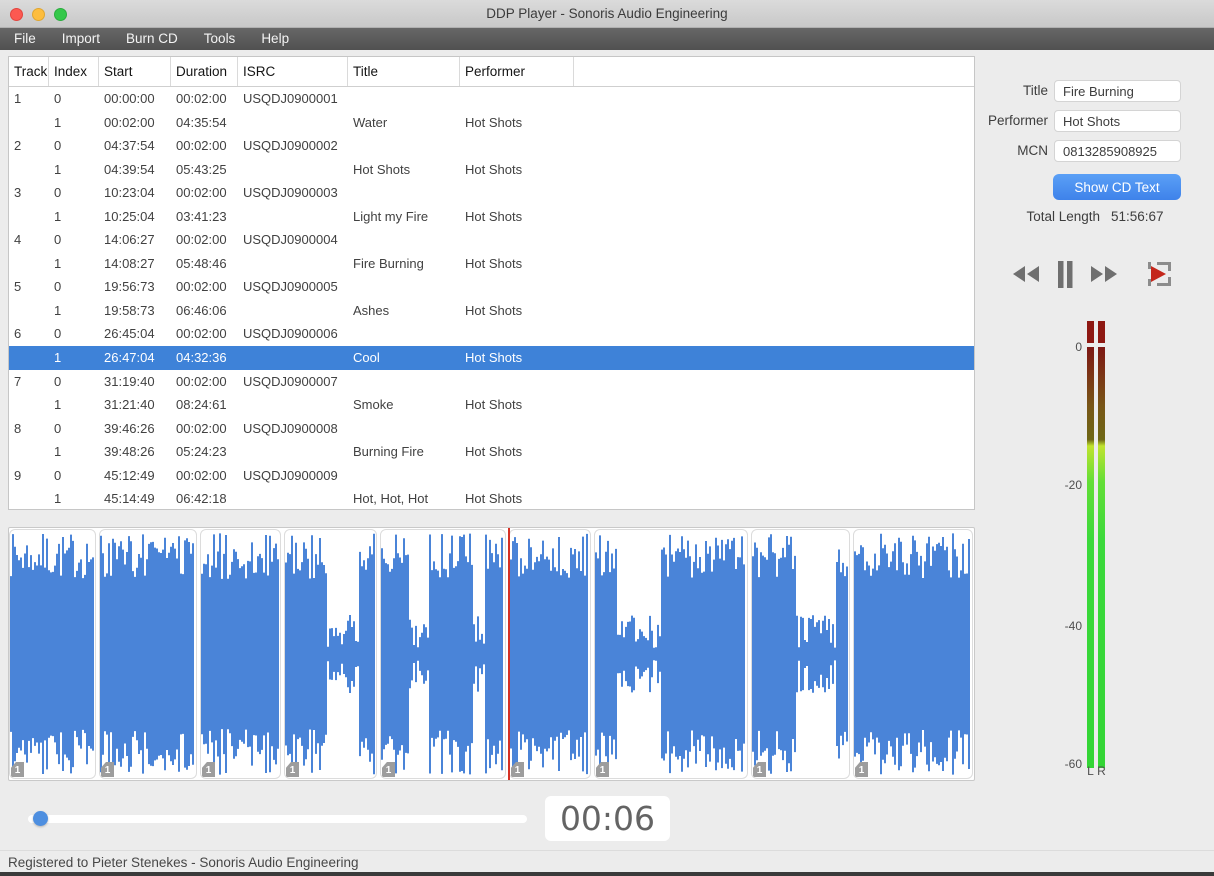 Image resolution: width=1214 pixels, height=876 pixels. What do you see at coordinates (290, 98) in the screenshot?
I see `cell-isrc: USQDJ0900001` at bounding box center [290, 98].